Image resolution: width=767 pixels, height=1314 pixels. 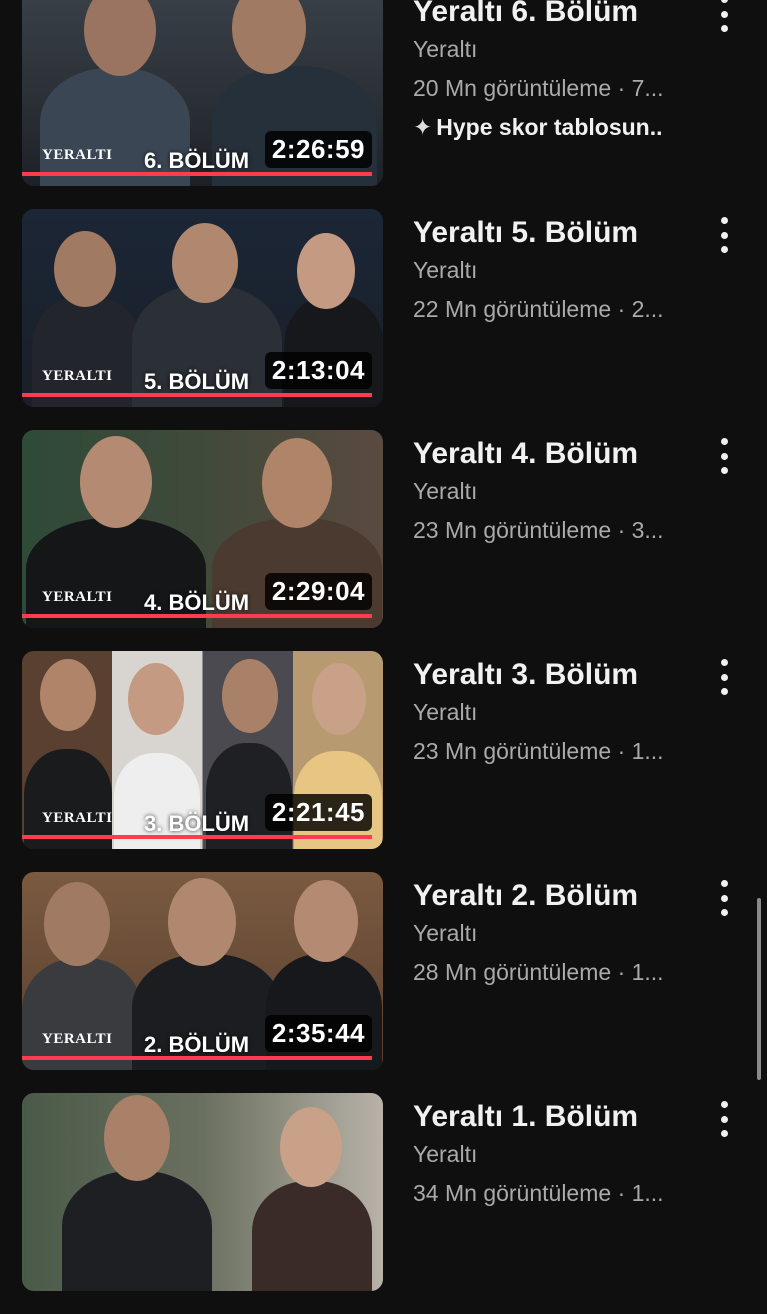 I want to click on duration-badge: 2:26:59, so click(x=318, y=149).